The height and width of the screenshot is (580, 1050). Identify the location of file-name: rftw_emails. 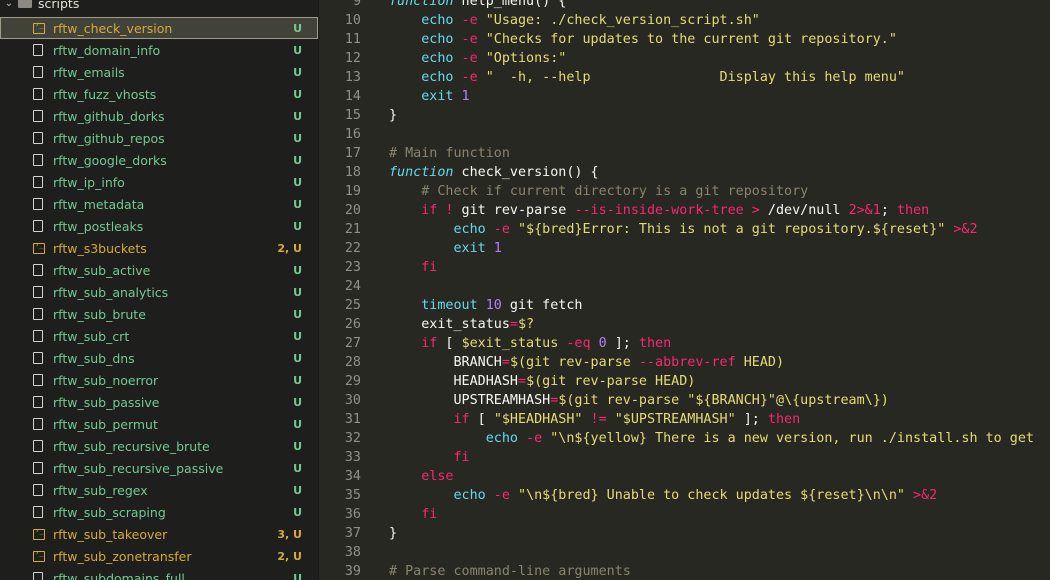
(89, 72).